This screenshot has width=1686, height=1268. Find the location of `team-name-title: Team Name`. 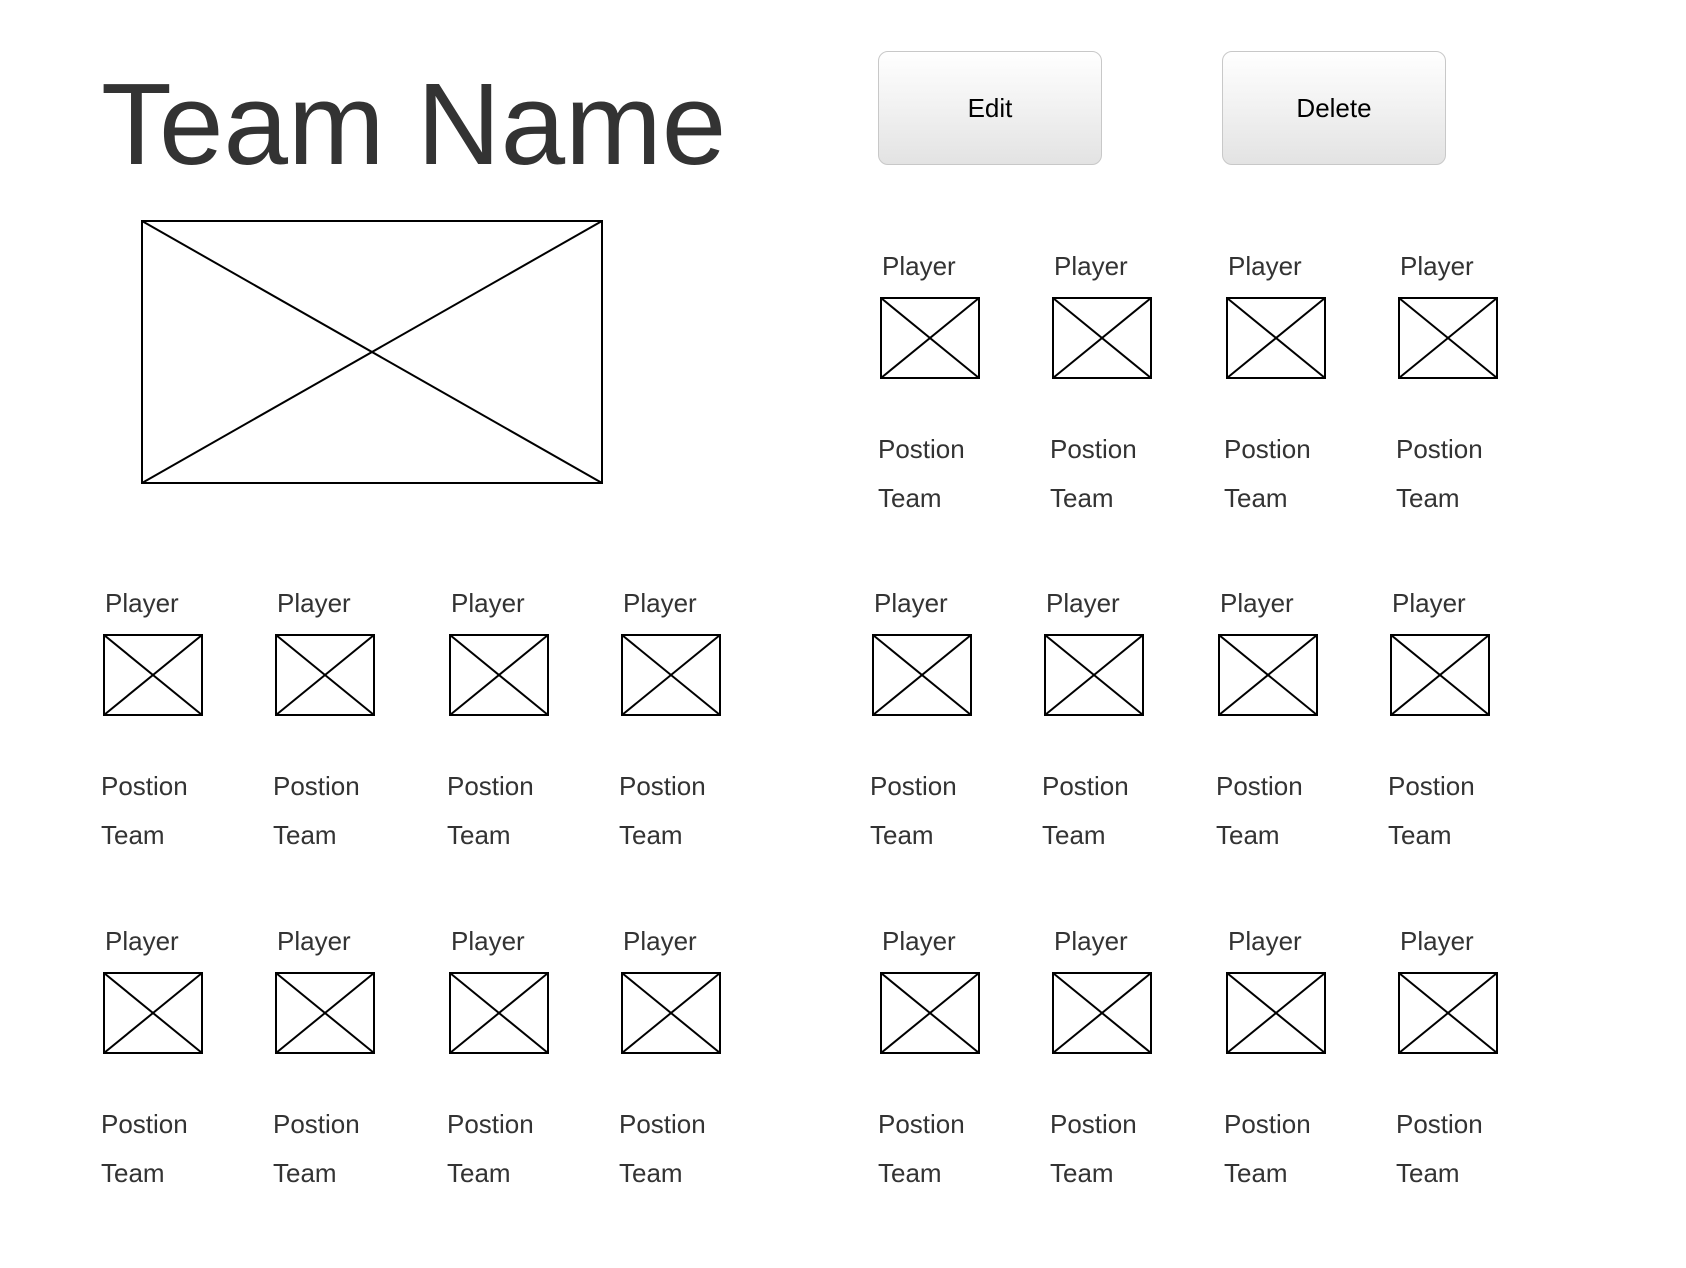

team-name-title: Team Name is located at coordinates (414, 124).